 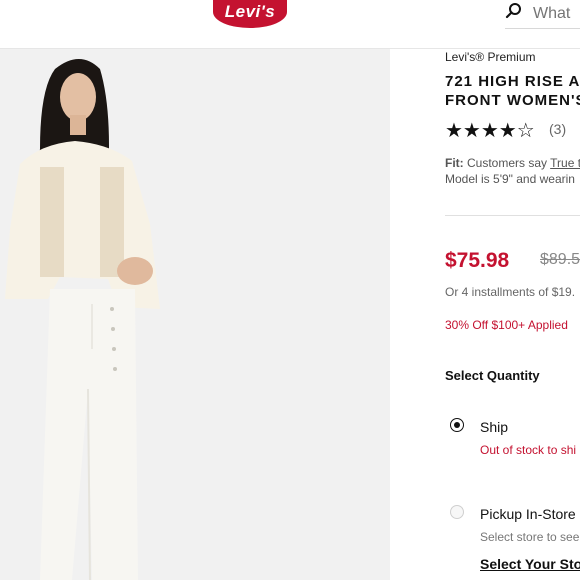 I want to click on pickup-label: Pickup In-Store, so click(x=528, y=514).